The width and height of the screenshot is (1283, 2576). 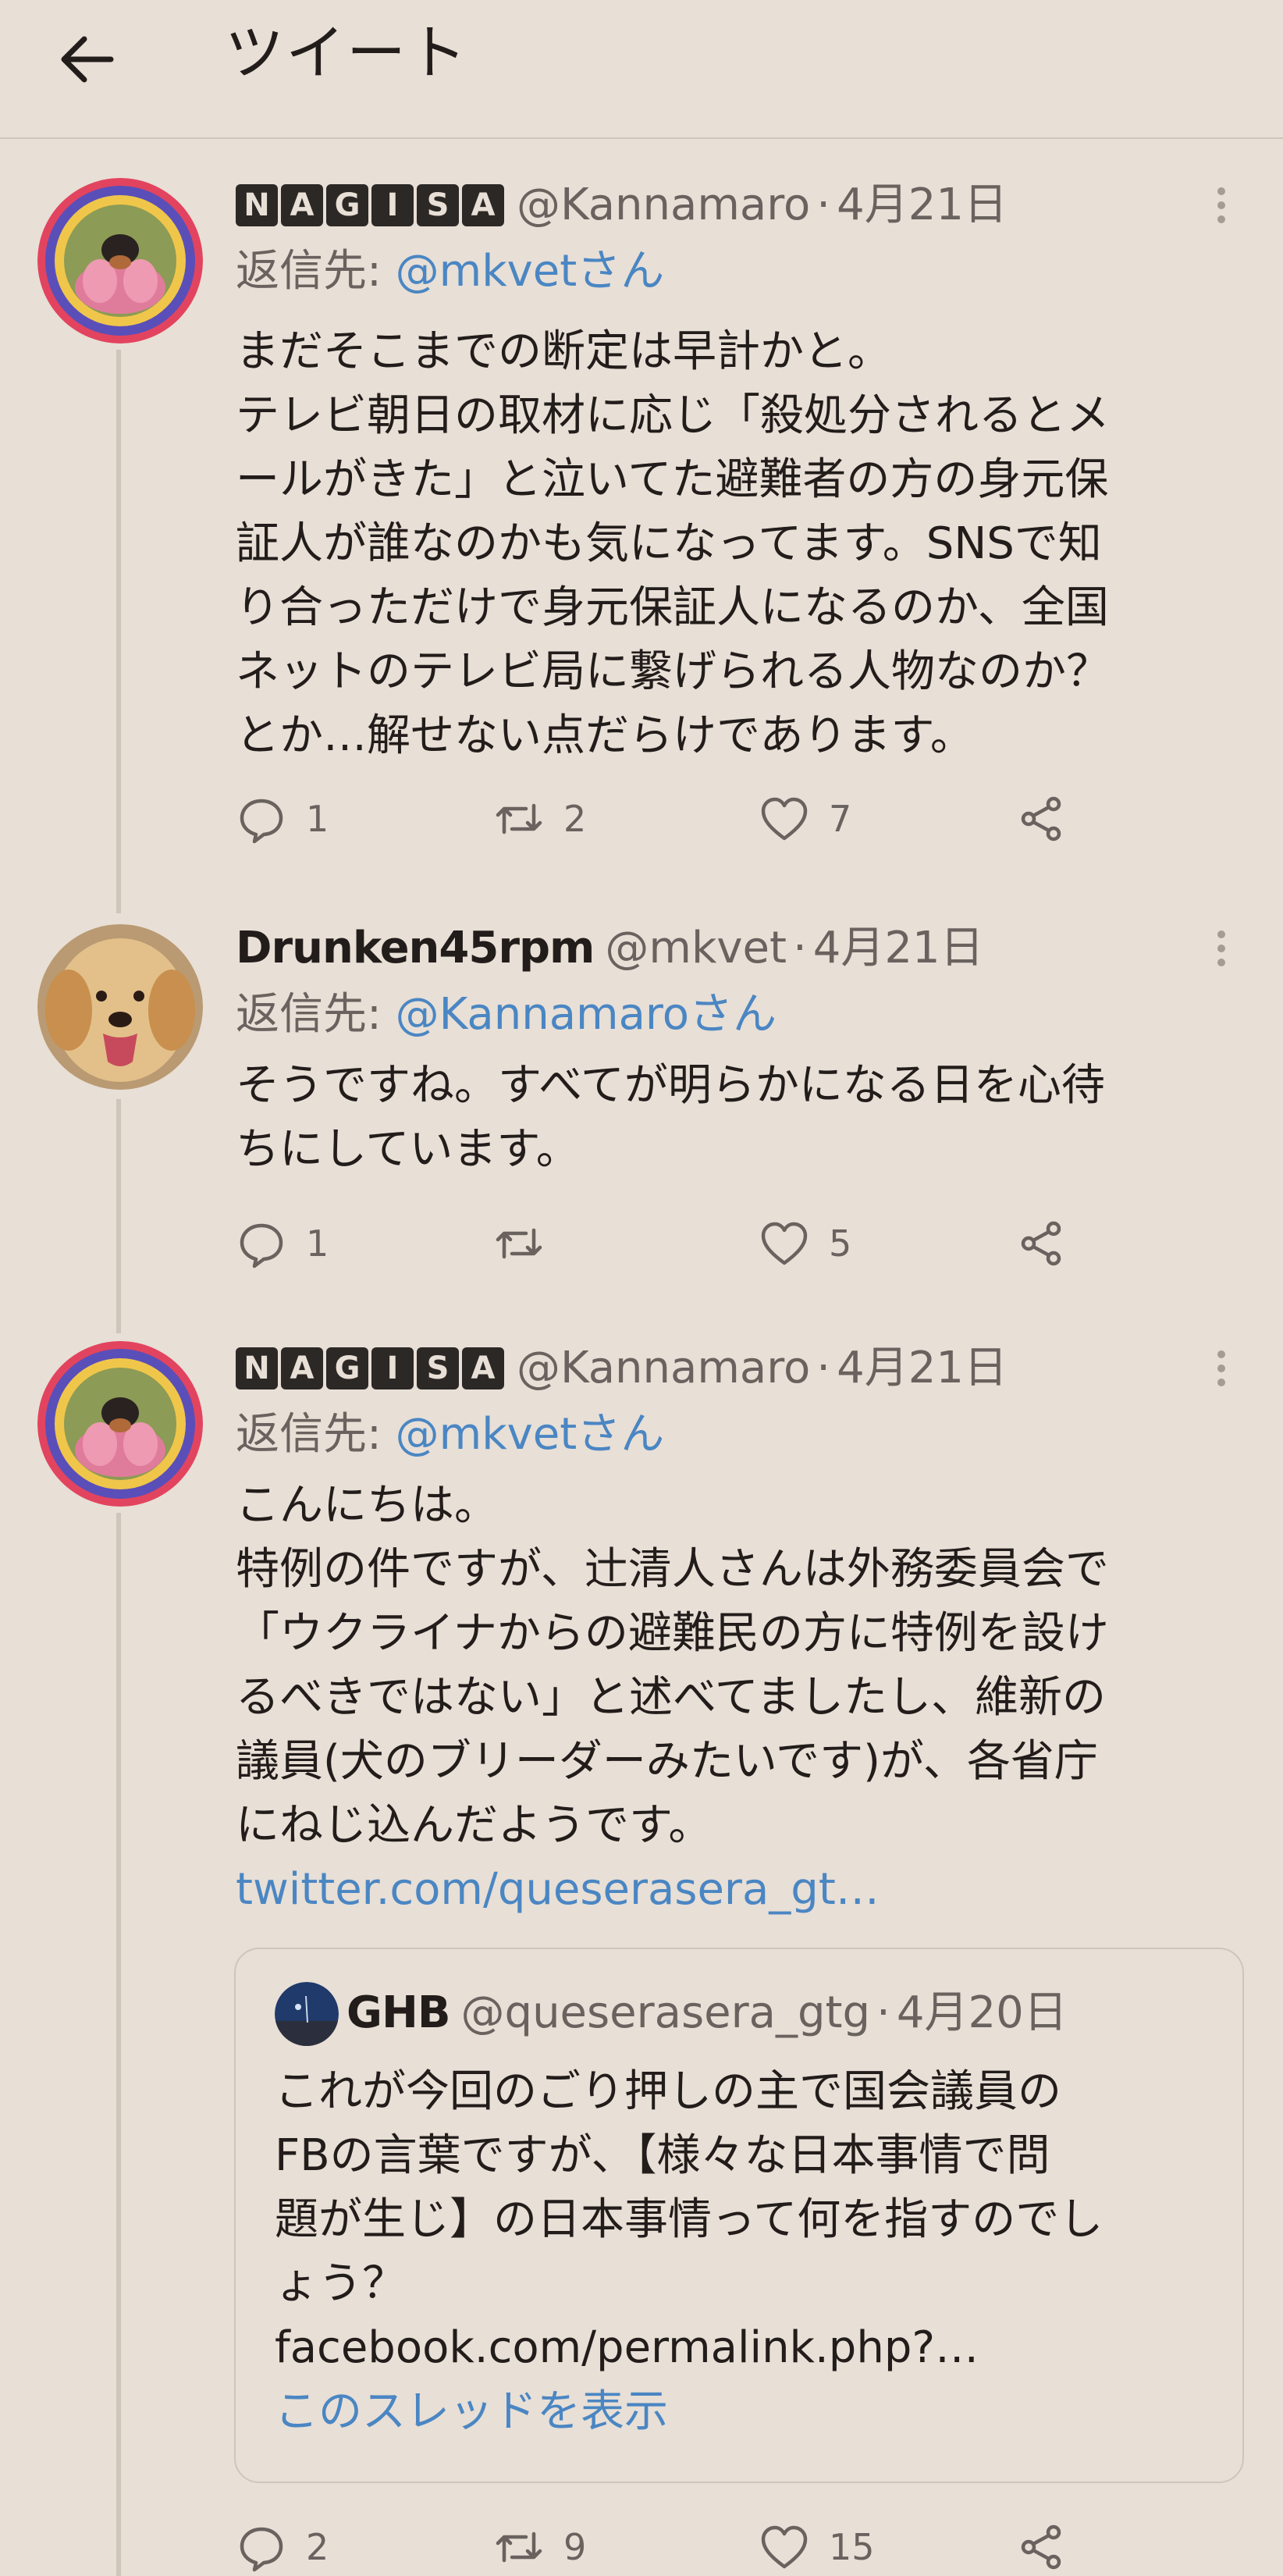 I want to click on retweet-count: 9, so click(x=575, y=2547).